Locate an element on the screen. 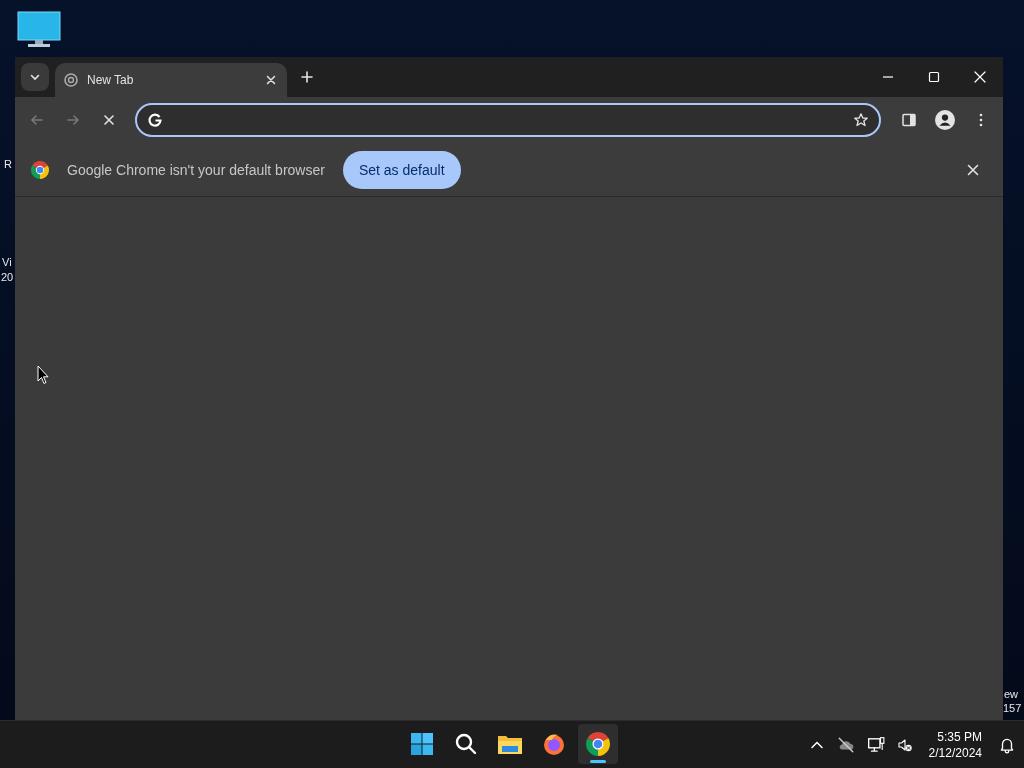  arrow-left-icon is located at coordinates (37, 120).